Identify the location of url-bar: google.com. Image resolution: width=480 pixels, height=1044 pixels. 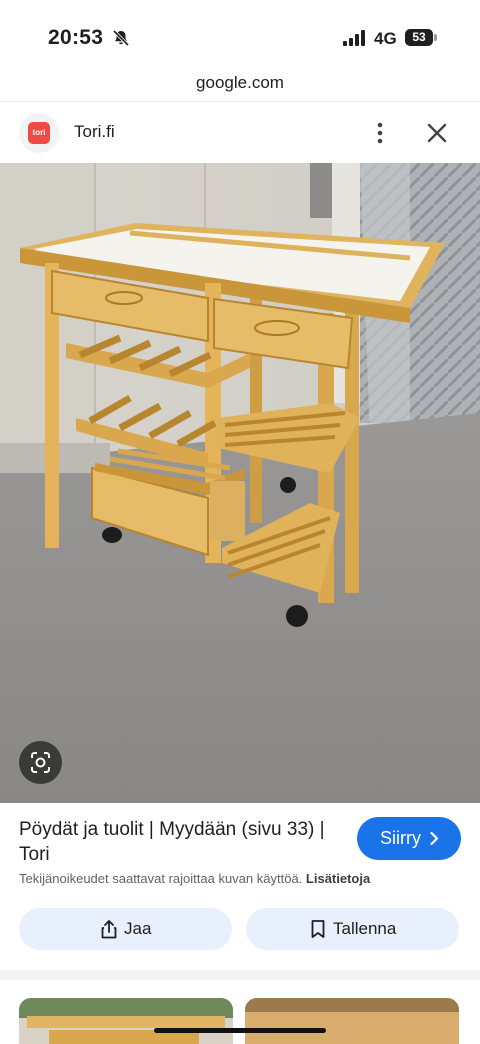
(240, 85).